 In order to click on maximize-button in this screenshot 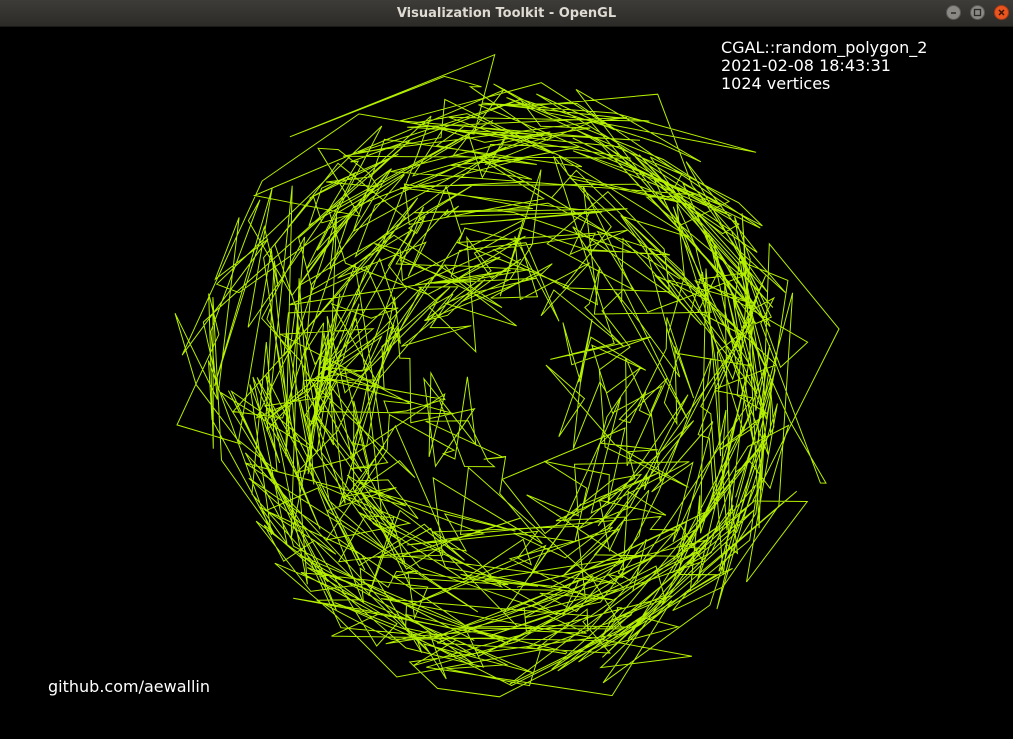, I will do `click(977, 12)`.